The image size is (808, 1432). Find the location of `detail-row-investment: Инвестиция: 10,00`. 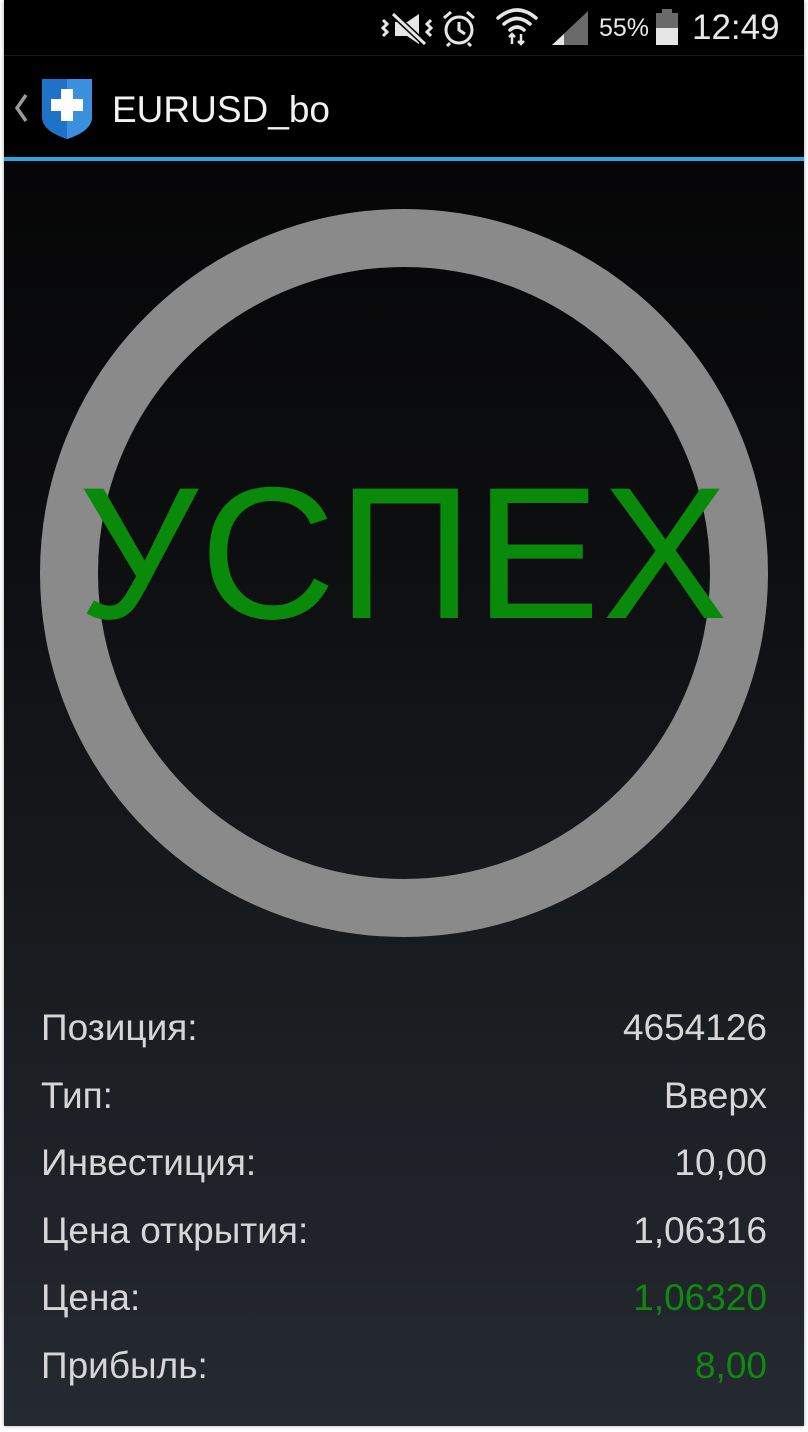

detail-row-investment: Инвестиция: 10,00 is located at coordinates (404, 1170).